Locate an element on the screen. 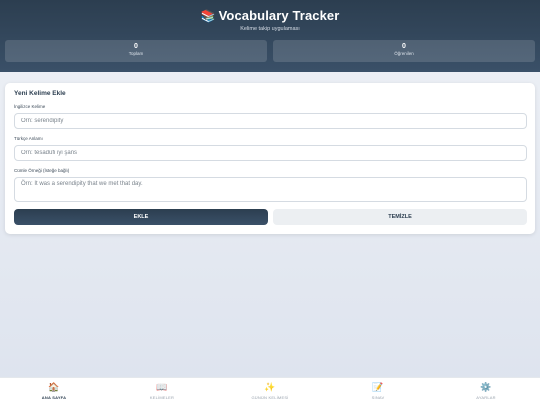 The width and height of the screenshot is (540, 405). app-subtitle: Kelime takip uygulaması is located at coordinates (270, 29).